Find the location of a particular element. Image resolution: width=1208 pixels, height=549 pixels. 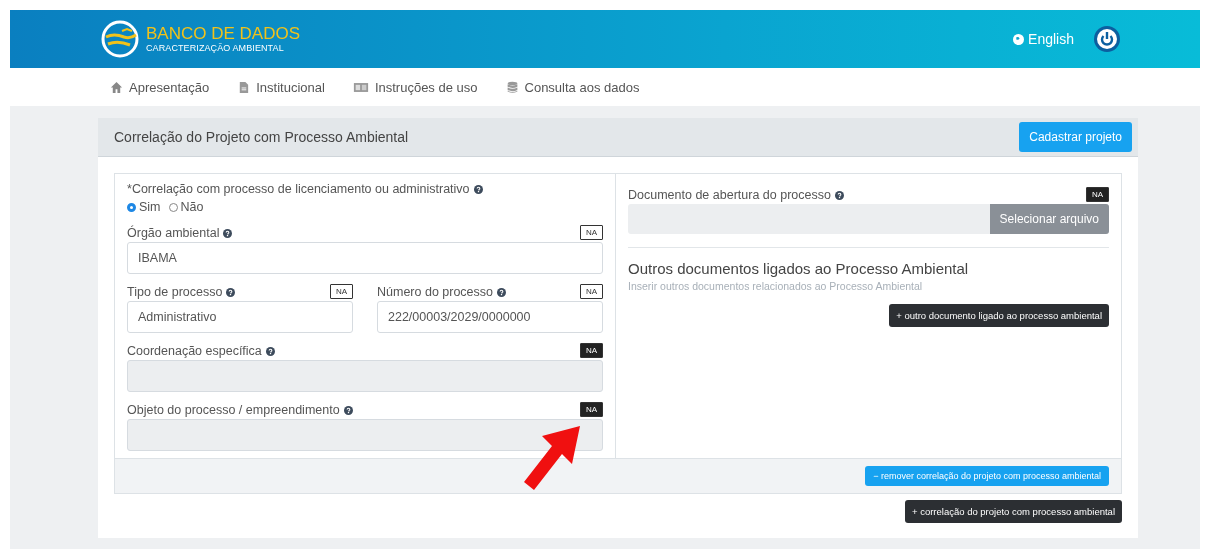

nav-item: Apresentação is located at coordinates (160, 87).